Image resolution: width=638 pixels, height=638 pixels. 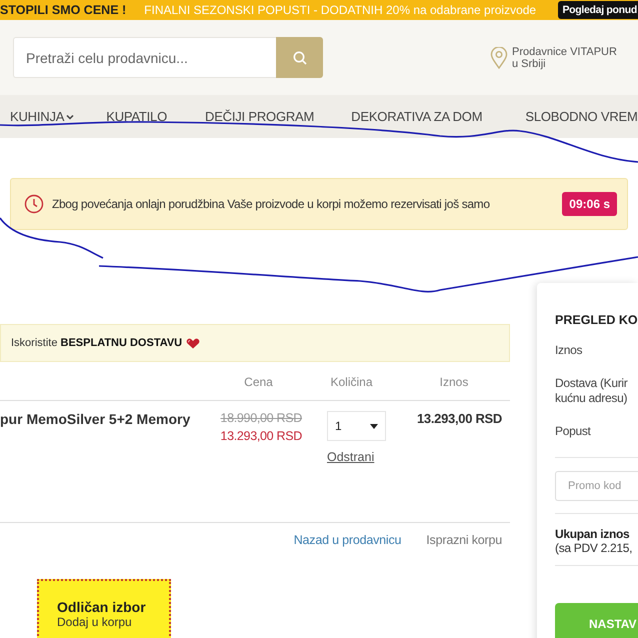 What do you see at coordinates (348, 540) in the screenshot?
I see `back-to-store-link: Nazad u prodavnicu` at bounding box center [348, 540].